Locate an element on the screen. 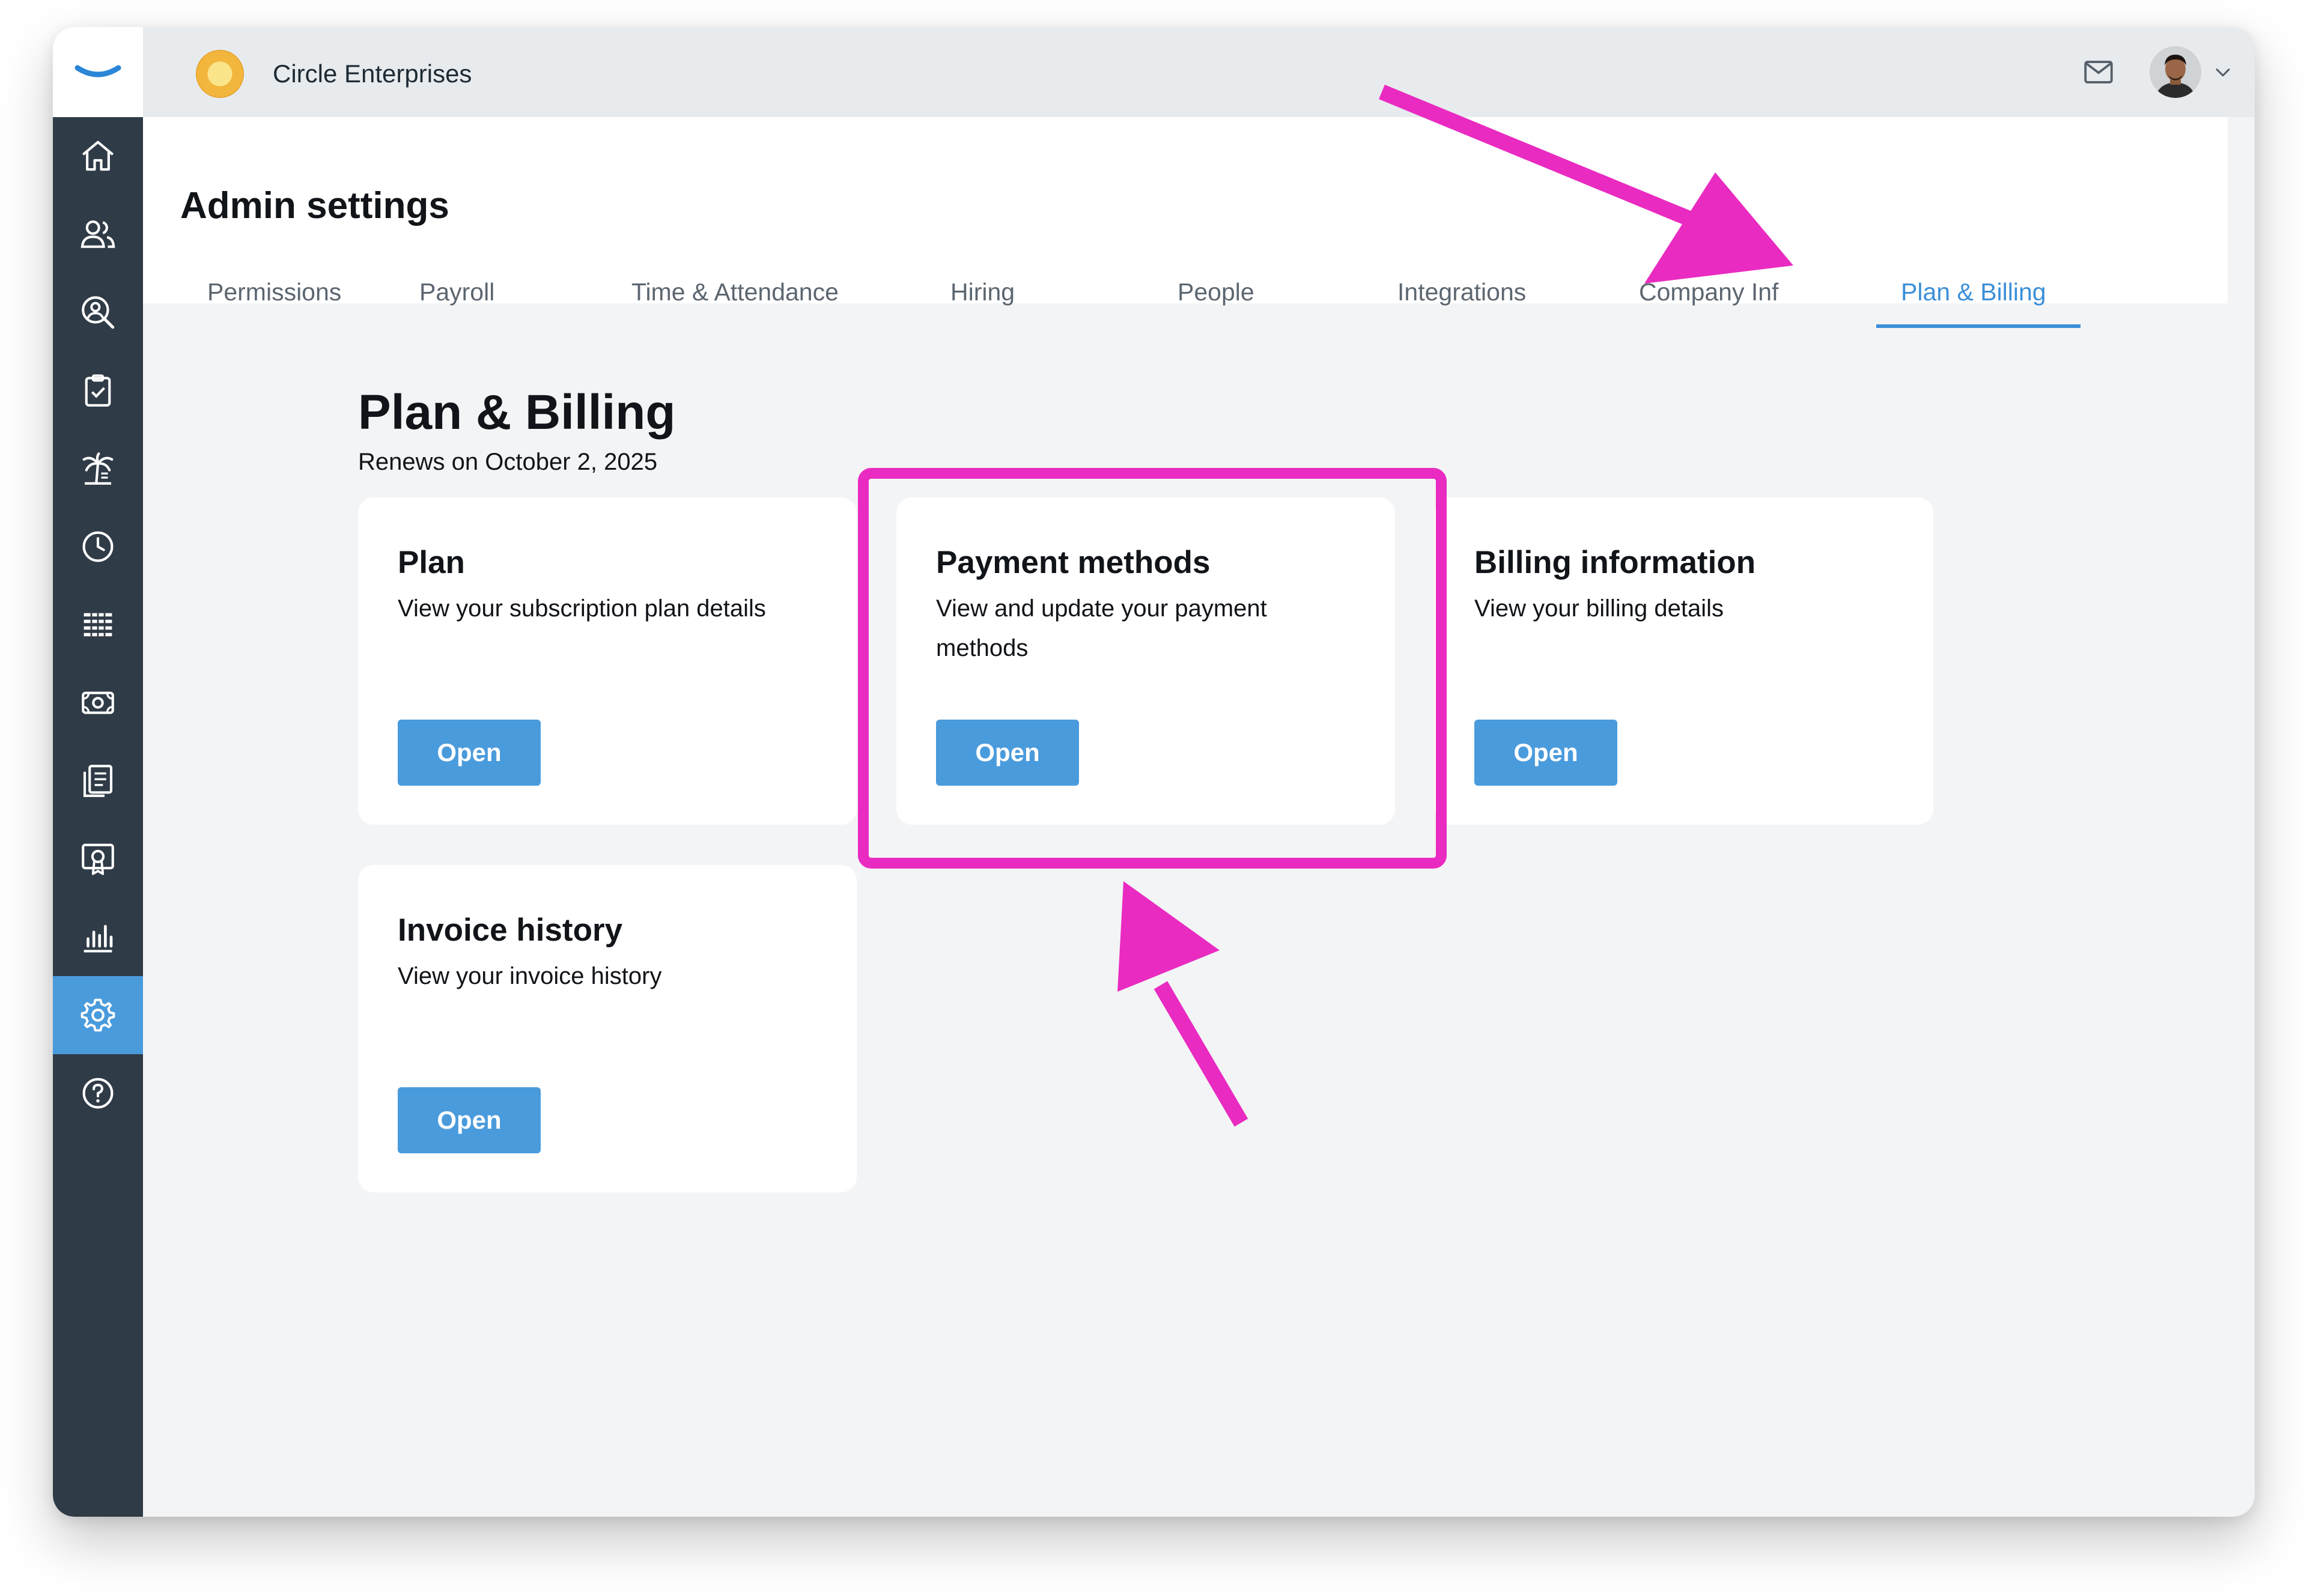 The height and width of the screenshot is (1596, 2307). arrow-to-tab-icon is located at coordinates (1586, 184).